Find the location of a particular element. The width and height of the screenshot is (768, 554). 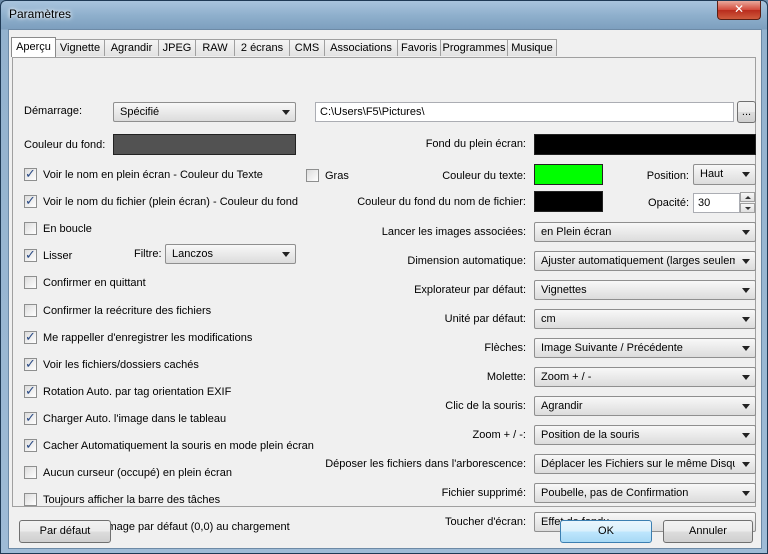

setting-select-value: Vignettes is located at coordinates (564, 290).